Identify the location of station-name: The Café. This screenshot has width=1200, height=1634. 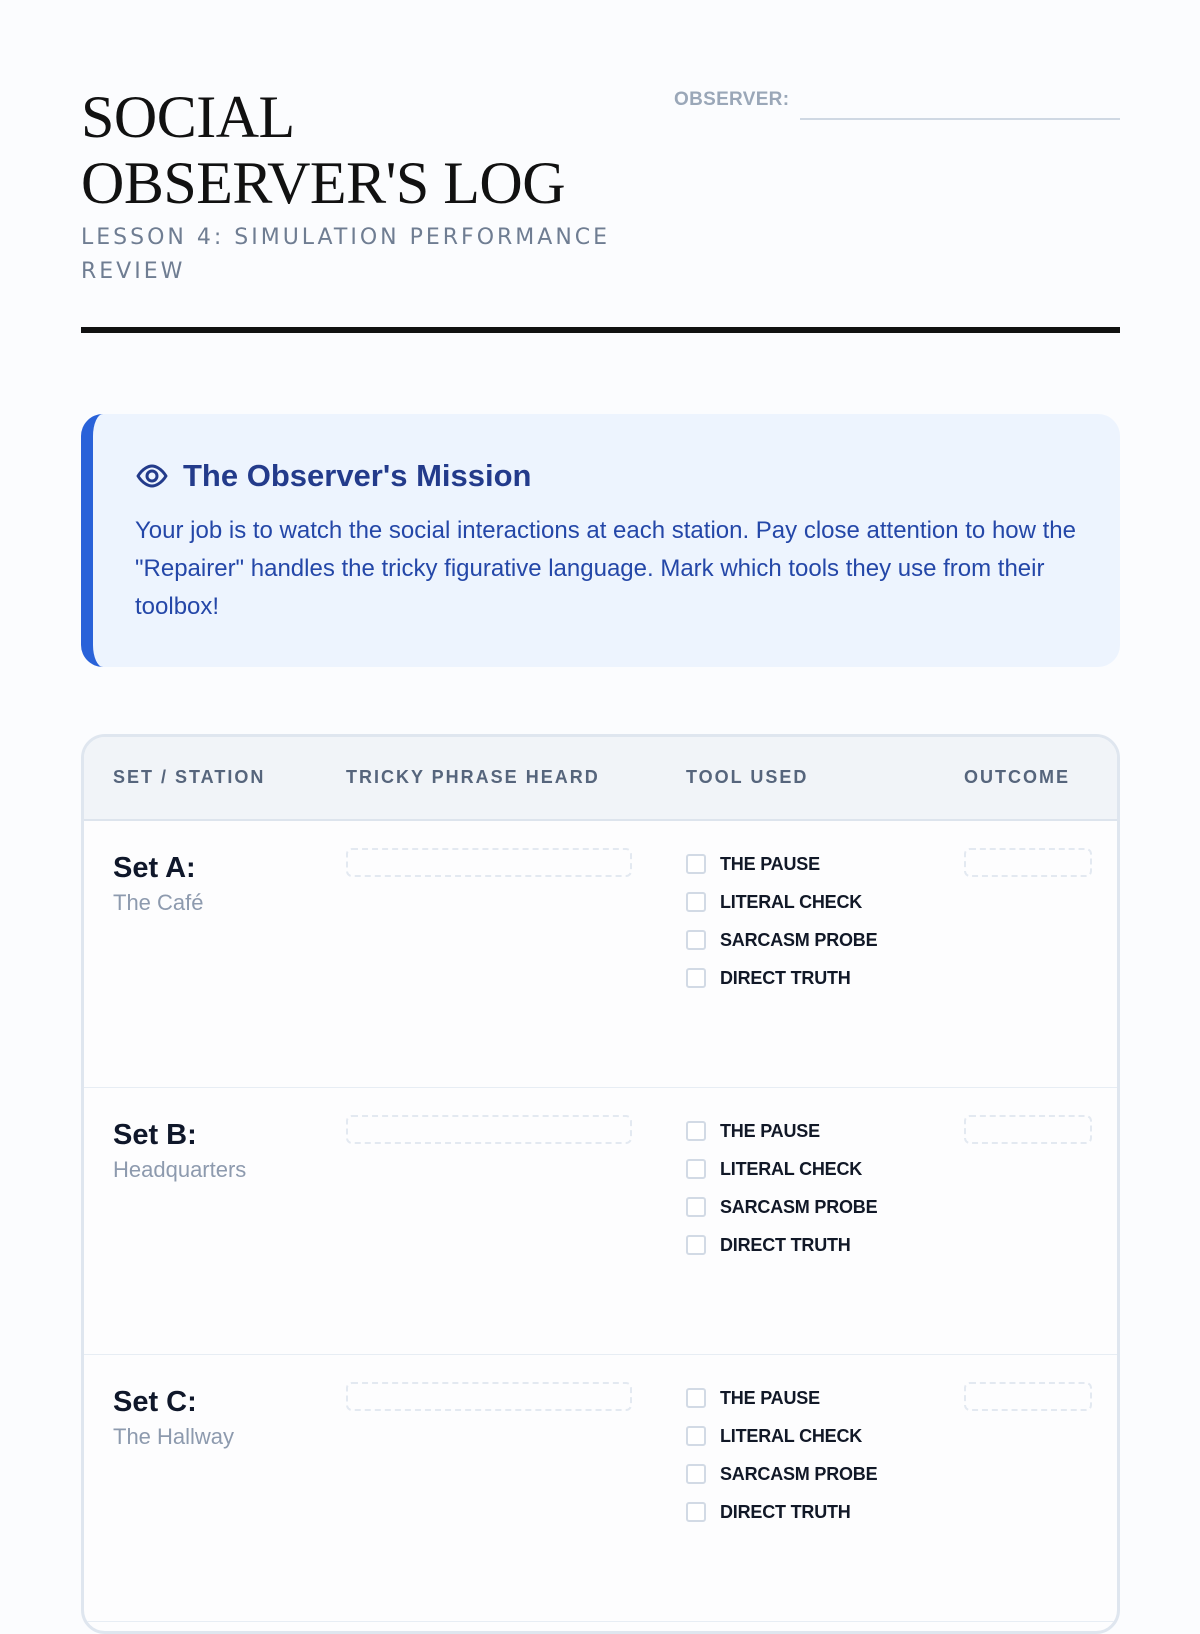
(158, 902).